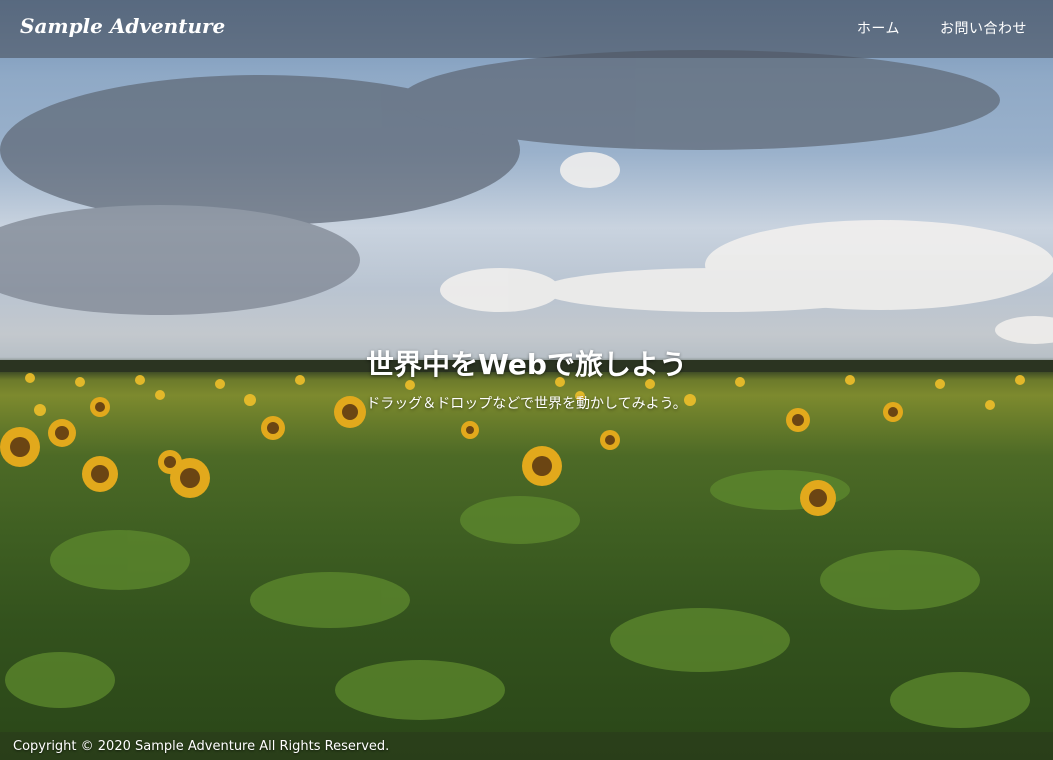 Image resolution: width=1053 pixels, height=760 pixels. I want to click on hero-subheadline: ドラッグ＆ドロップなどで世界を動かしてみよう。, so click(526, 404).